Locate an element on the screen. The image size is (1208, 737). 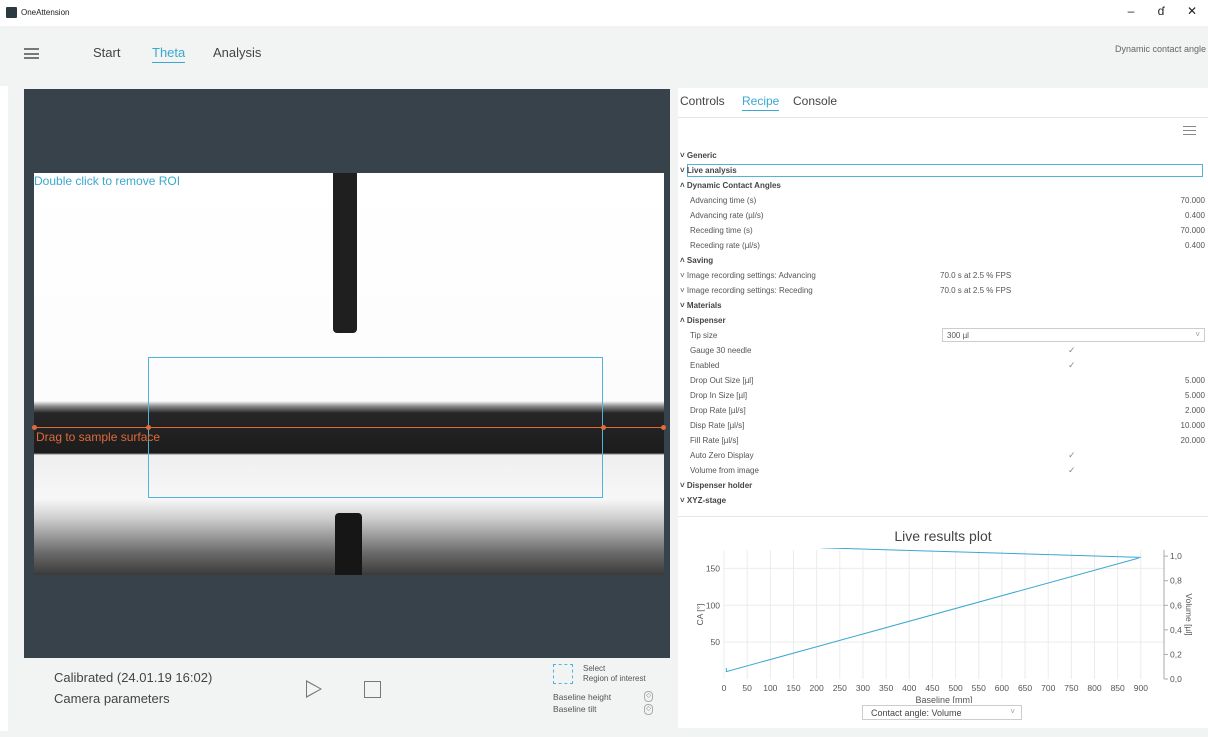
x-tick-label: 800 is located at coordinates (1094, 688).